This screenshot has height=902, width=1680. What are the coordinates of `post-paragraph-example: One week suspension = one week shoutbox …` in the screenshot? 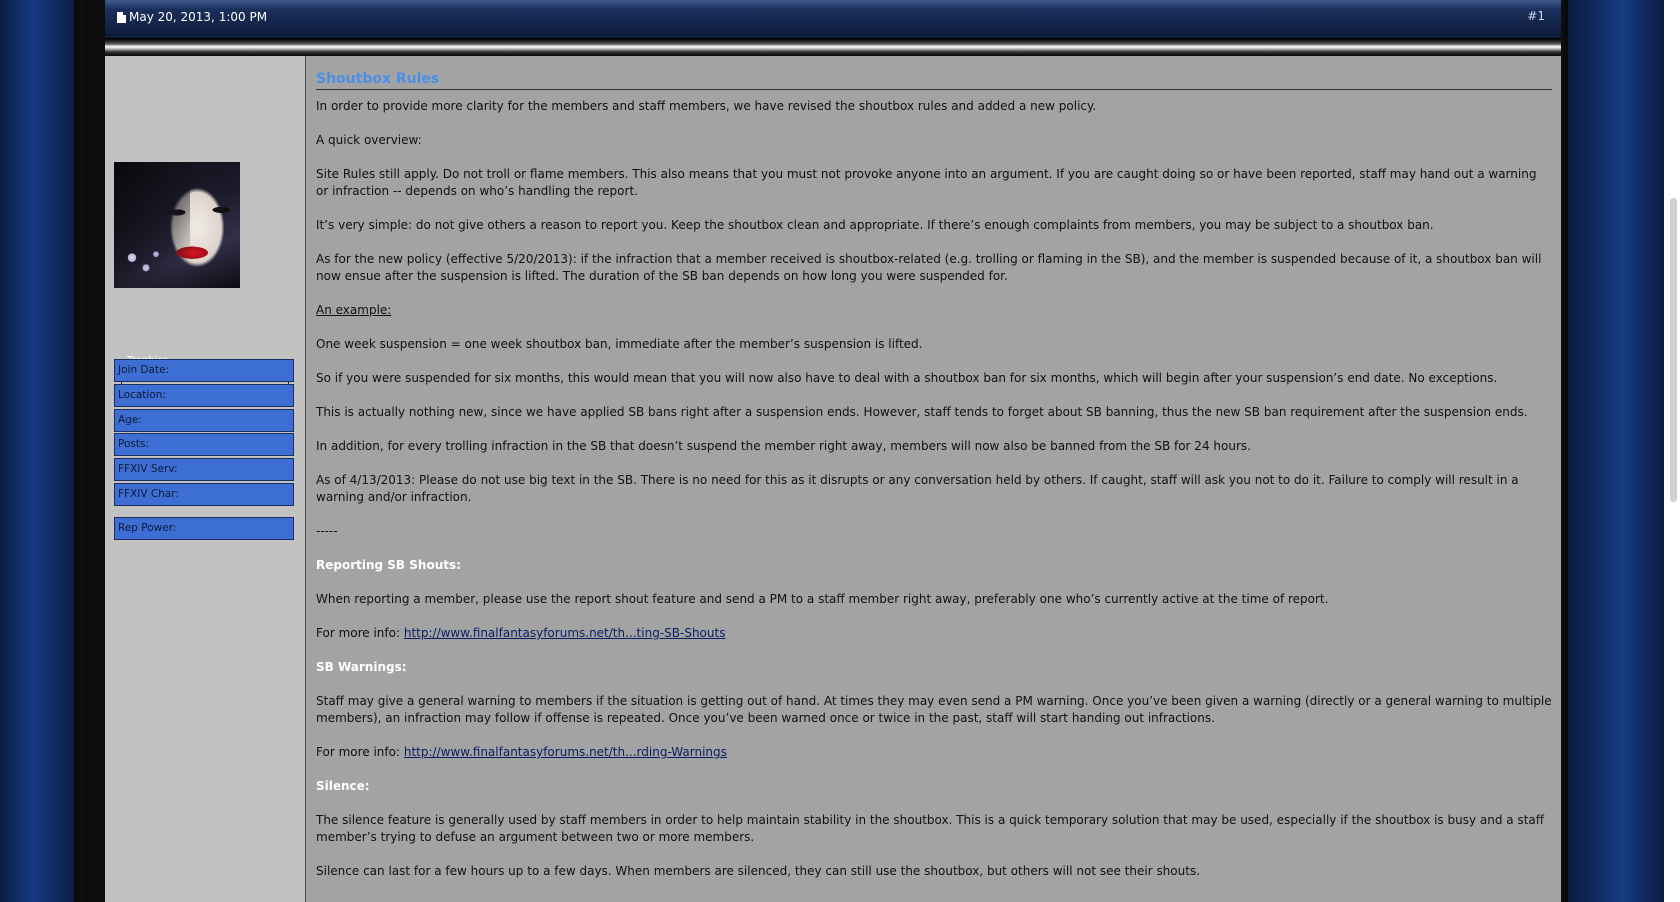 It's located at (619, 344).